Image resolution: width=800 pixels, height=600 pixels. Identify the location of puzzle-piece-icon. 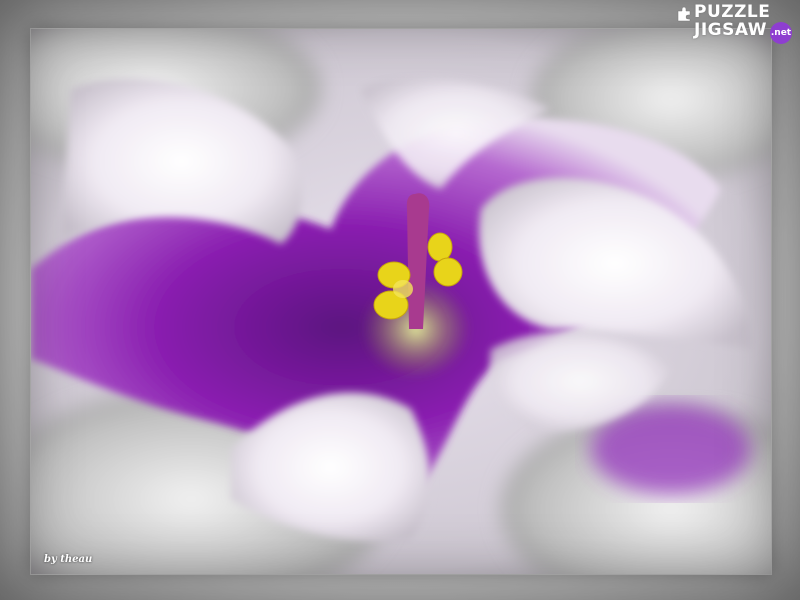
(684, 14).